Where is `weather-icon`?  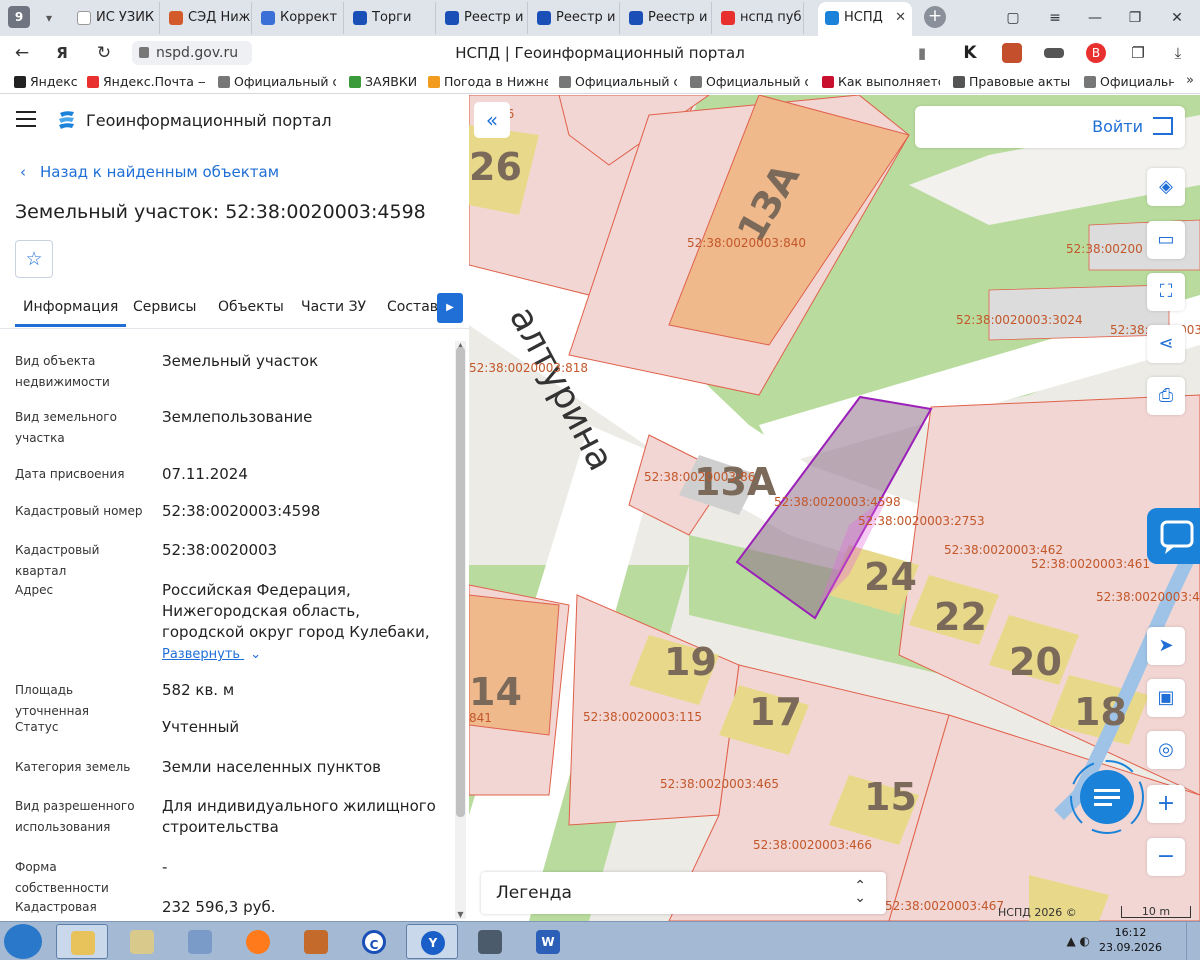 weather-icon is located at coordinates (434, 82).